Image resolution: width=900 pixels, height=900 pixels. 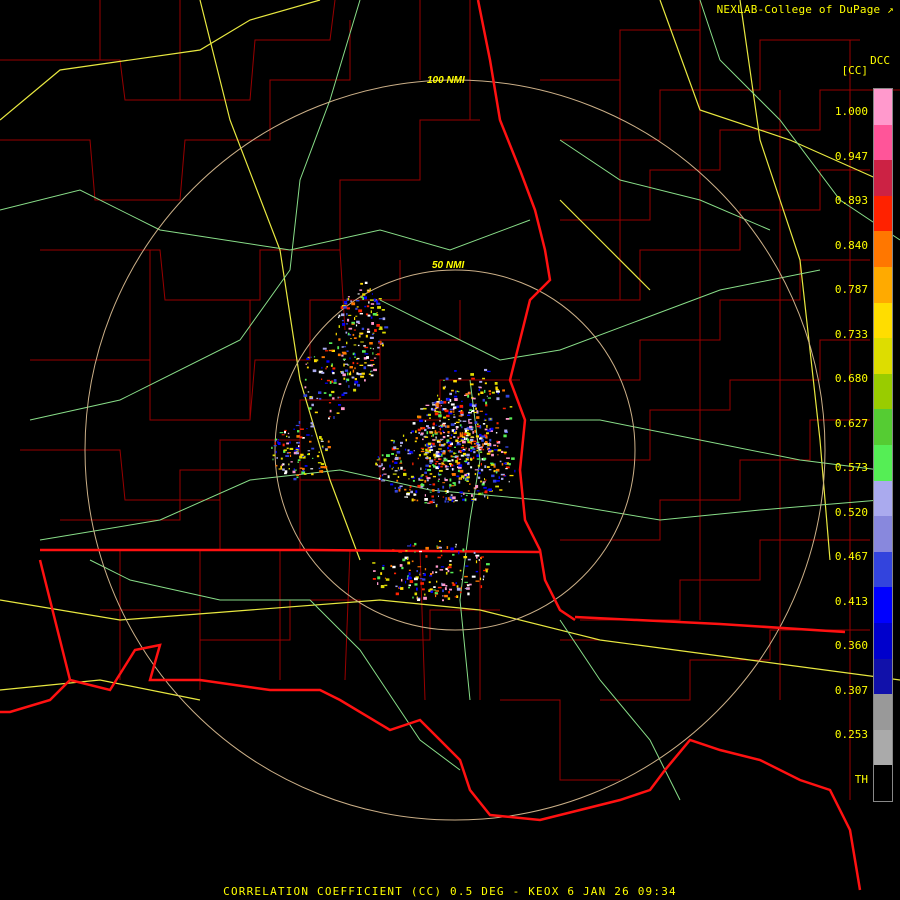 I want to click on credit: NEXLAB-College of DuPage ↗, so click(x=805, y=9).